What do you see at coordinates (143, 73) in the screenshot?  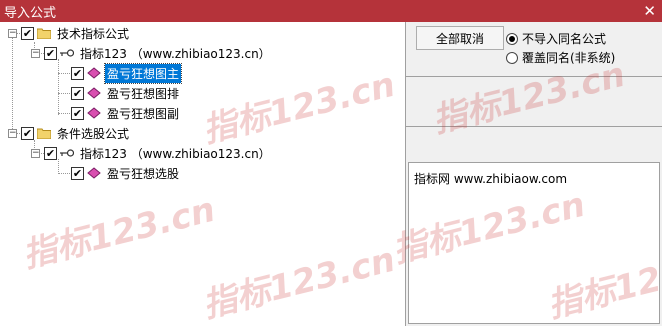 I see `tree-item-label: 盈亏狂想图主` at bounding box center [143, 73].